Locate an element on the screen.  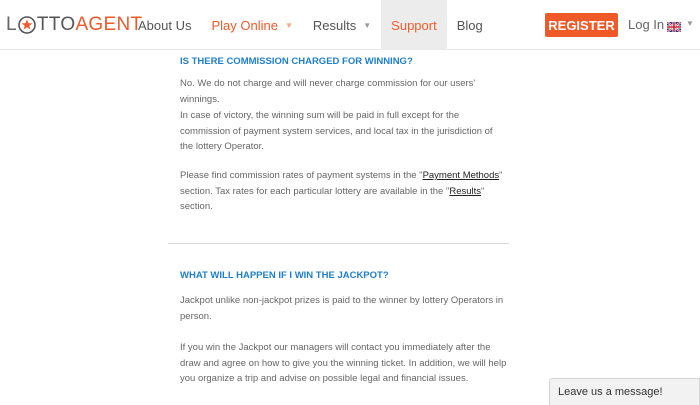
nav-results-label: Results is located at coordinates (334, 25).